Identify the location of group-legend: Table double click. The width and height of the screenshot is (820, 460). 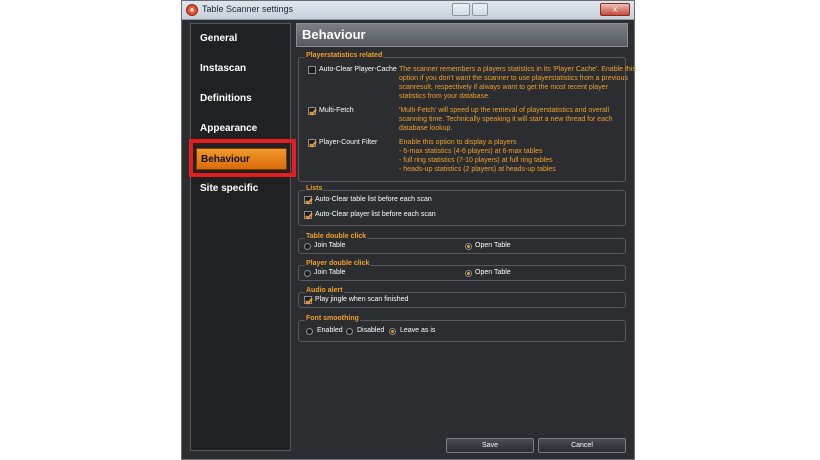
(336, 236).